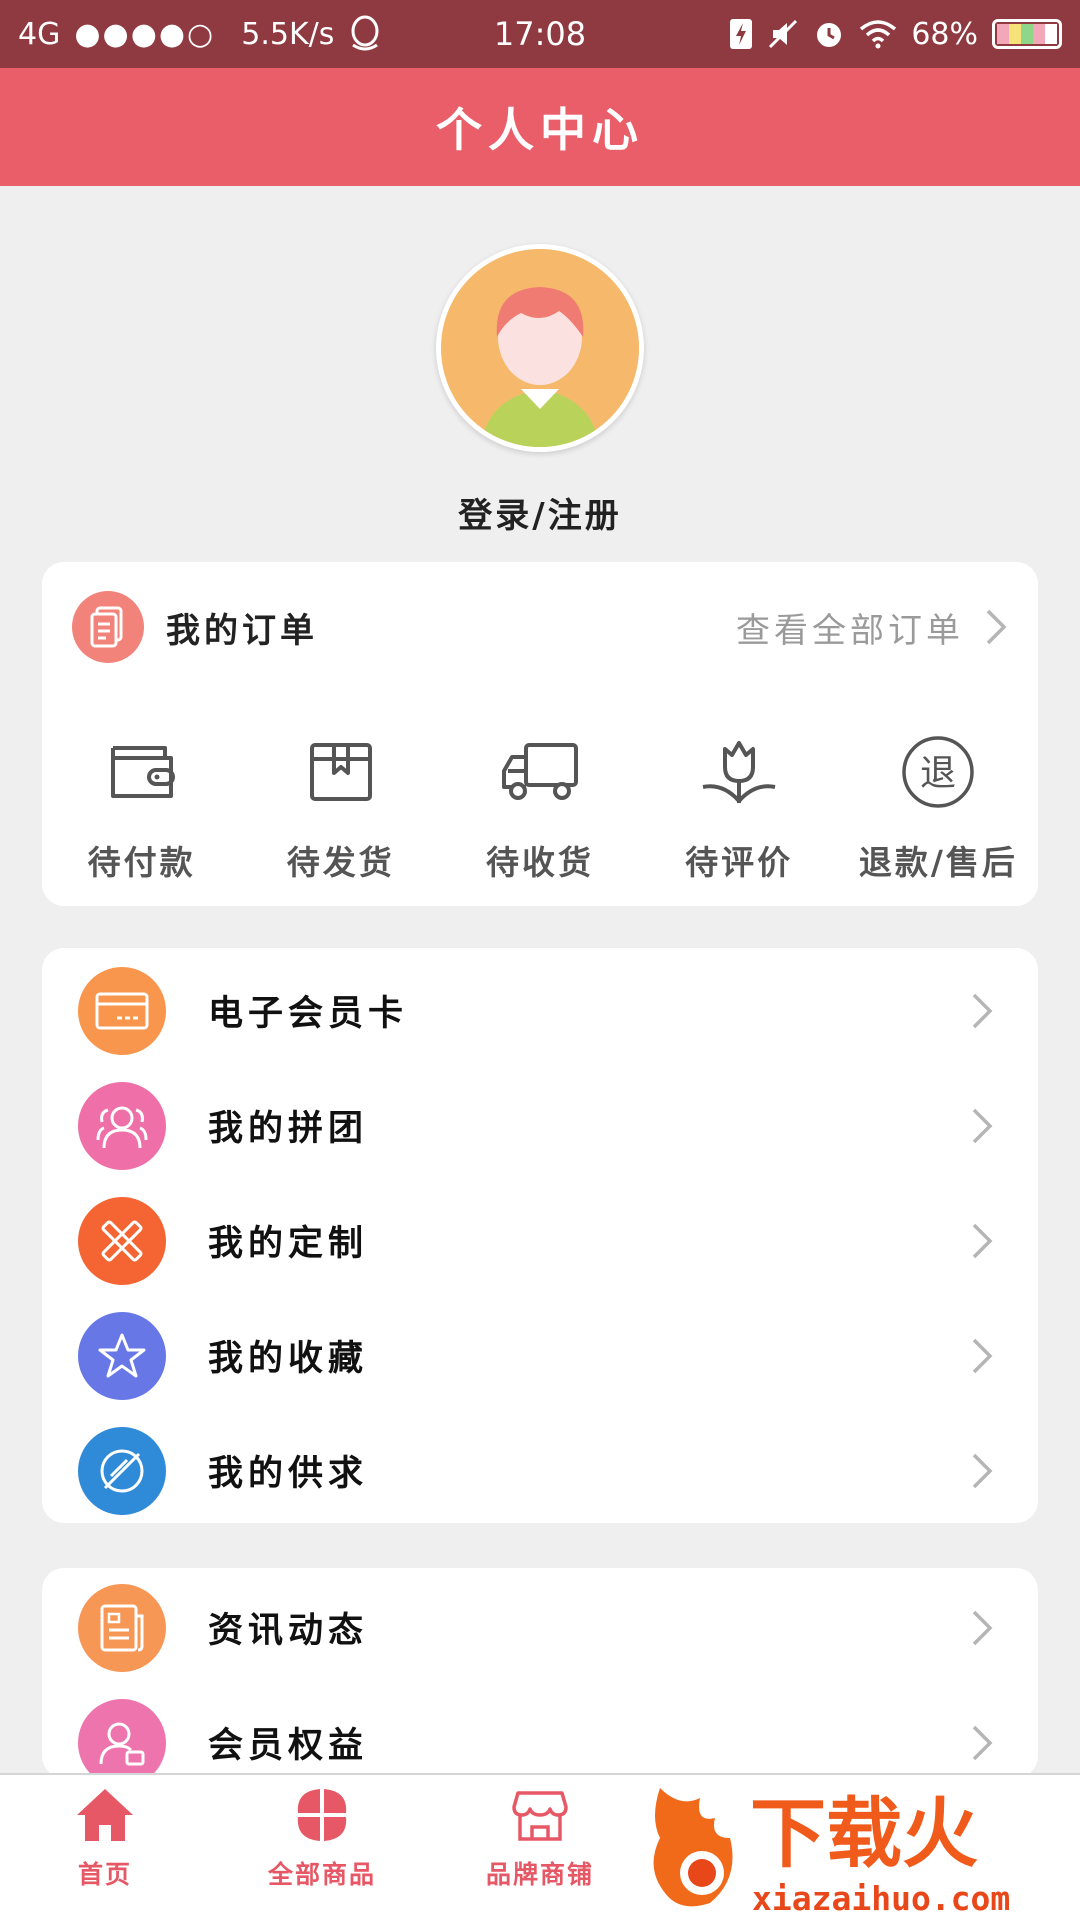  What do you see at coordinates (39, 34) in the screenshot?
I see `network-type: 4G` at bounding box center [39, 34].